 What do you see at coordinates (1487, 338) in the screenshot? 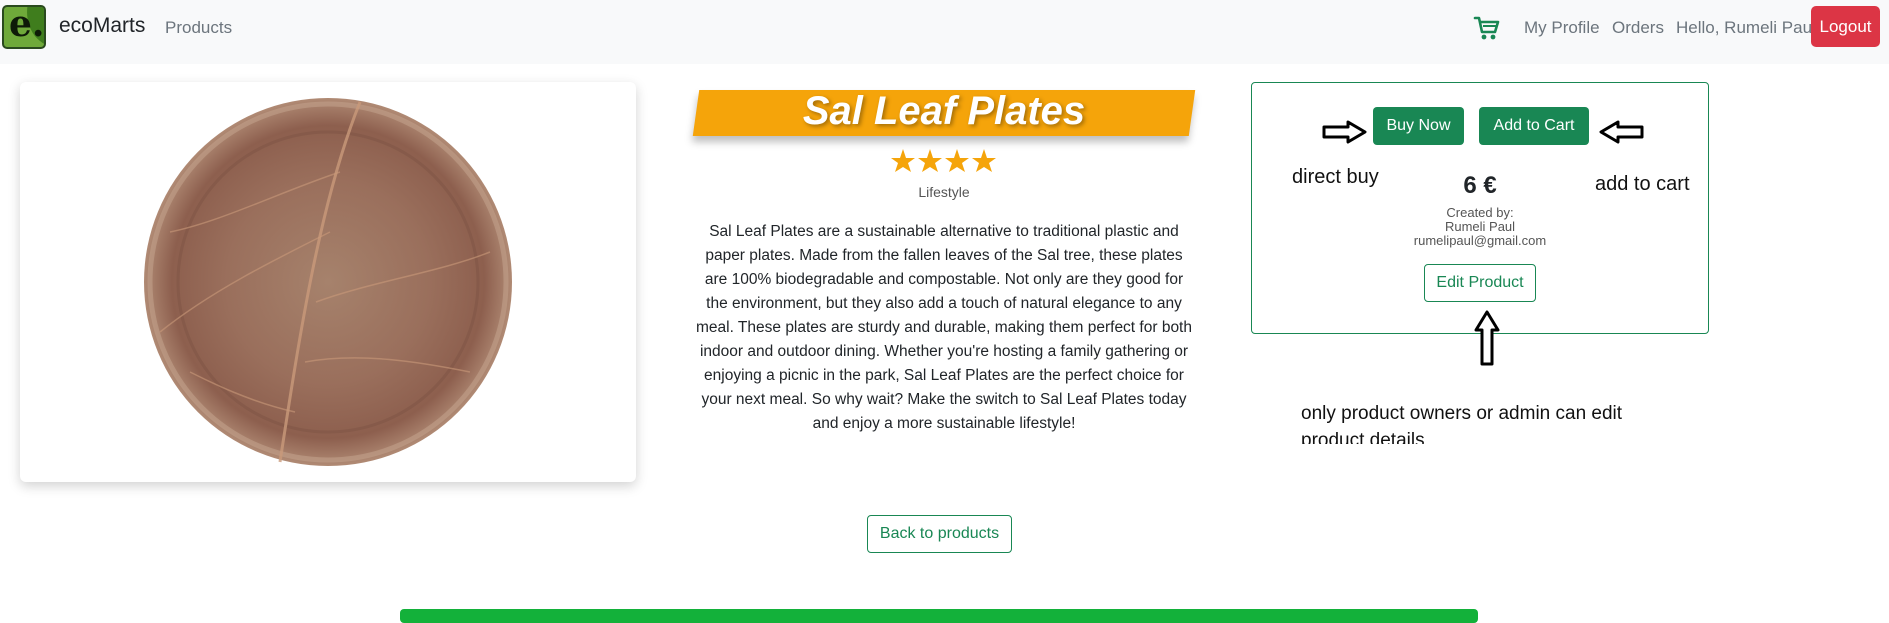
I see `up-arrow-icon` at bounding box center [1487, 338].